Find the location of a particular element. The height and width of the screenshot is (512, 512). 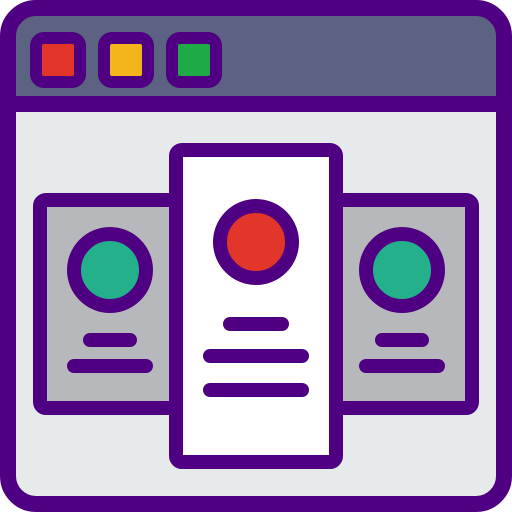

right-card-avatar-icon is located at coordinates (402, 270).